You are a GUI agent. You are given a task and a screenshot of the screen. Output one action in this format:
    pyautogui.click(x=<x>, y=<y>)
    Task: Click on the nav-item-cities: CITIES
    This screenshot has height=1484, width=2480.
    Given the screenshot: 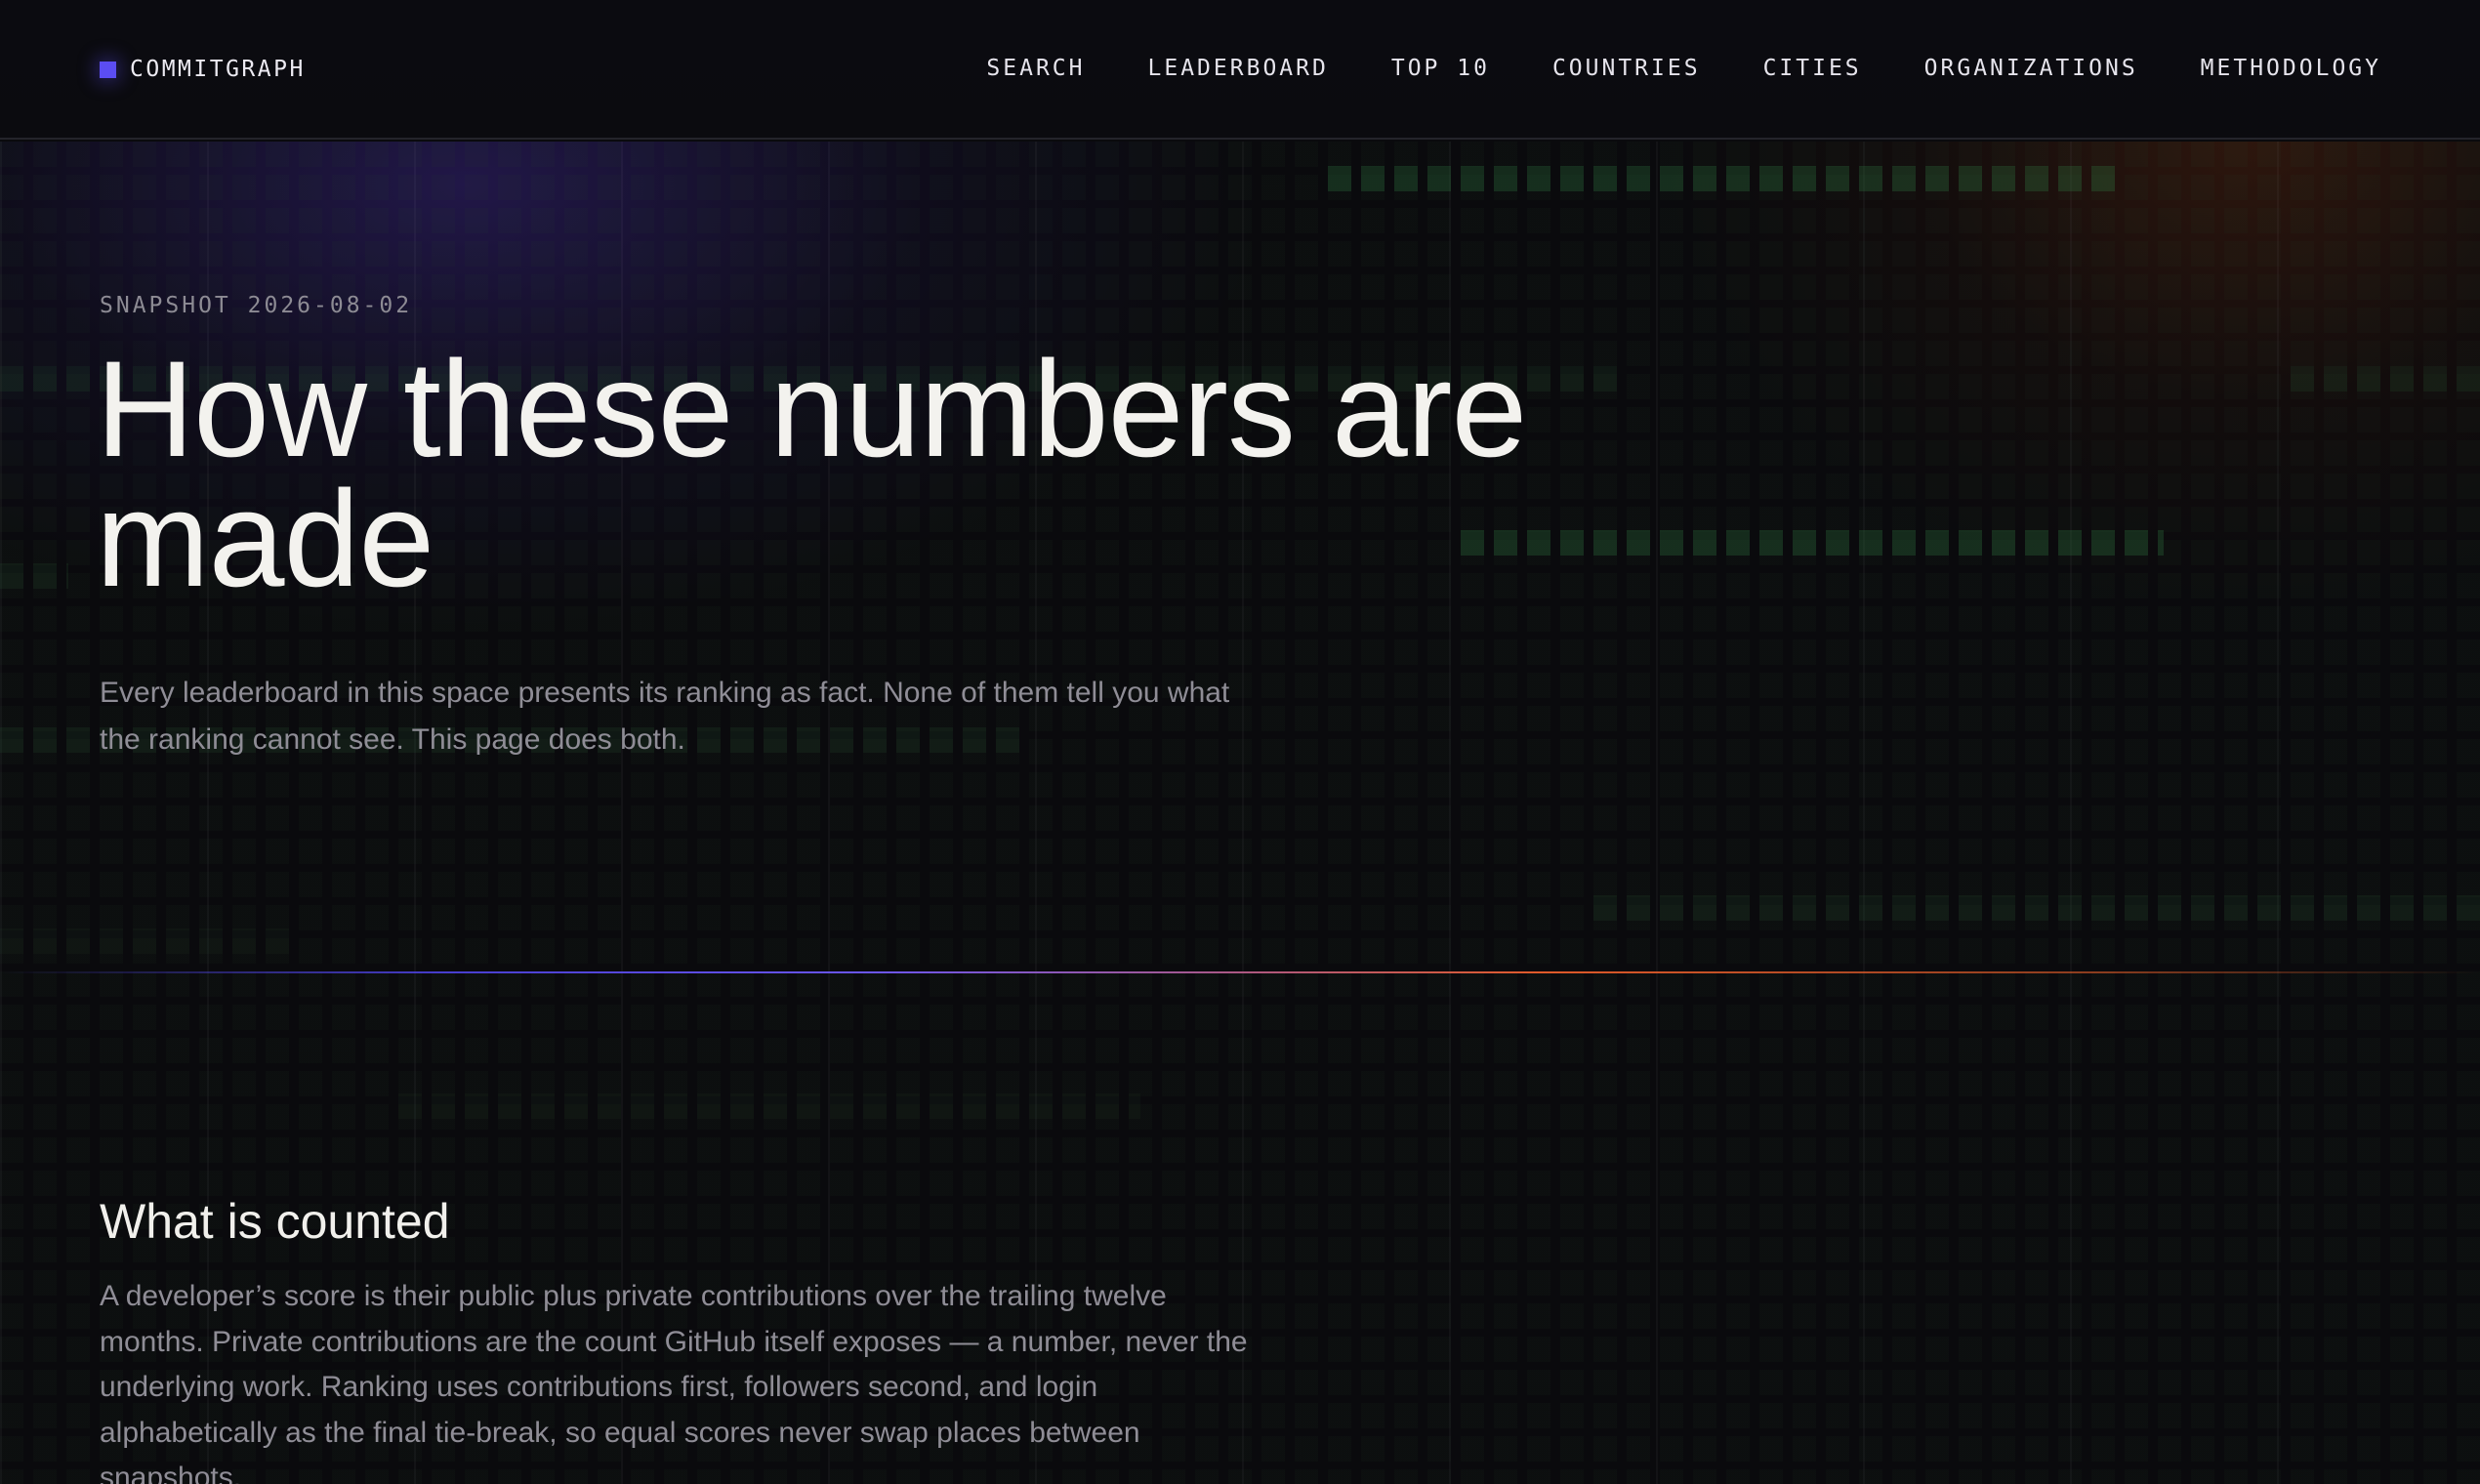 What is the action you would take?
    pyautogui.click(x=1812, y=68)
    